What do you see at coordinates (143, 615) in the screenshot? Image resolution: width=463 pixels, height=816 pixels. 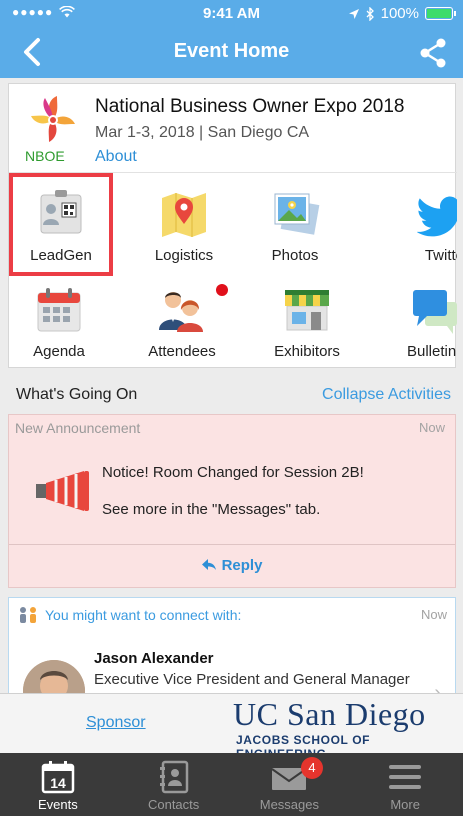 I see `connect-heading: You might want to connect with:` at bounding box center [143, 615].